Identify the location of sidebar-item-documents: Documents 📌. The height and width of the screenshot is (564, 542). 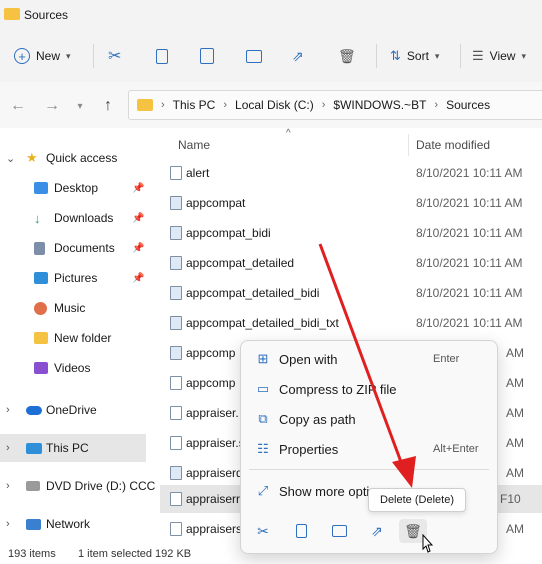
(73, 248).